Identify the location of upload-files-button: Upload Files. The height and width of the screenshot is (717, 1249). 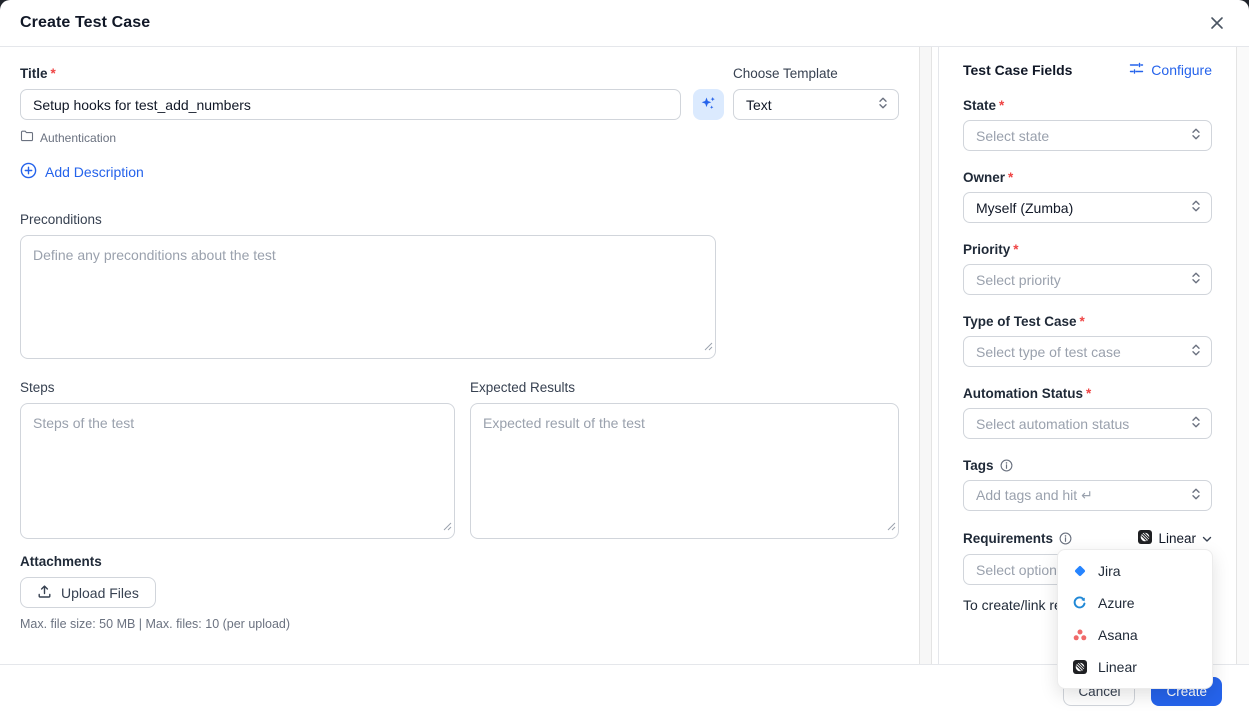
(88, 592).